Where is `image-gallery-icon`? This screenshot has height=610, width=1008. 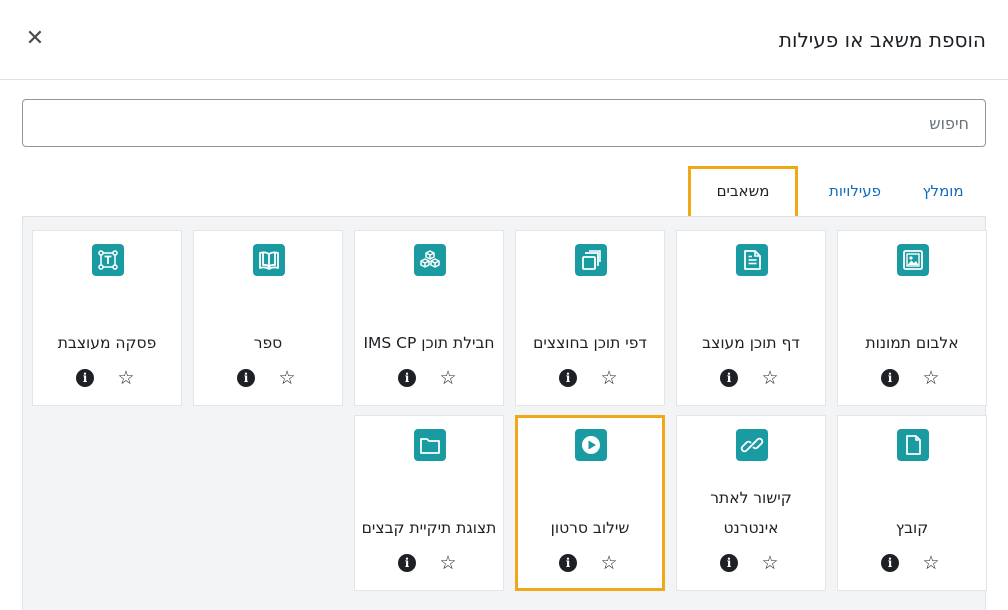
image-gallery-icon is located at coordinates (913, 260).